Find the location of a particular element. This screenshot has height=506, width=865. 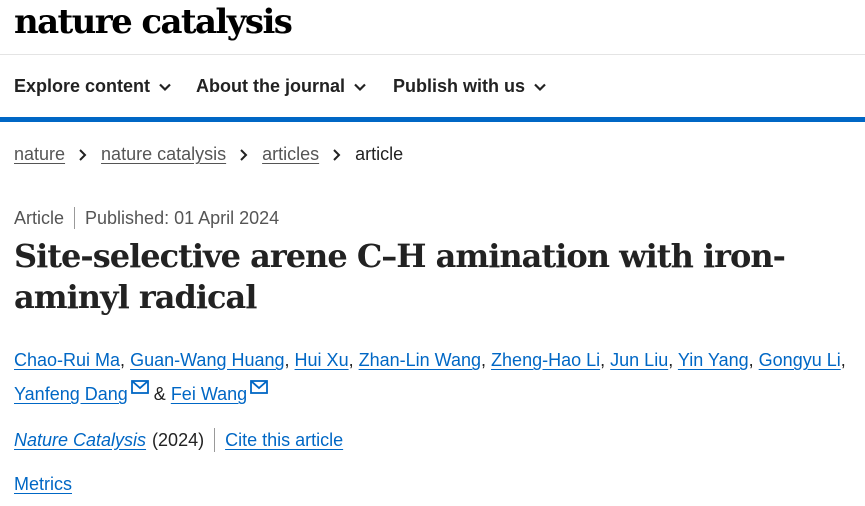

nav-item-label: Explore content is located at coordinates (82, 86).